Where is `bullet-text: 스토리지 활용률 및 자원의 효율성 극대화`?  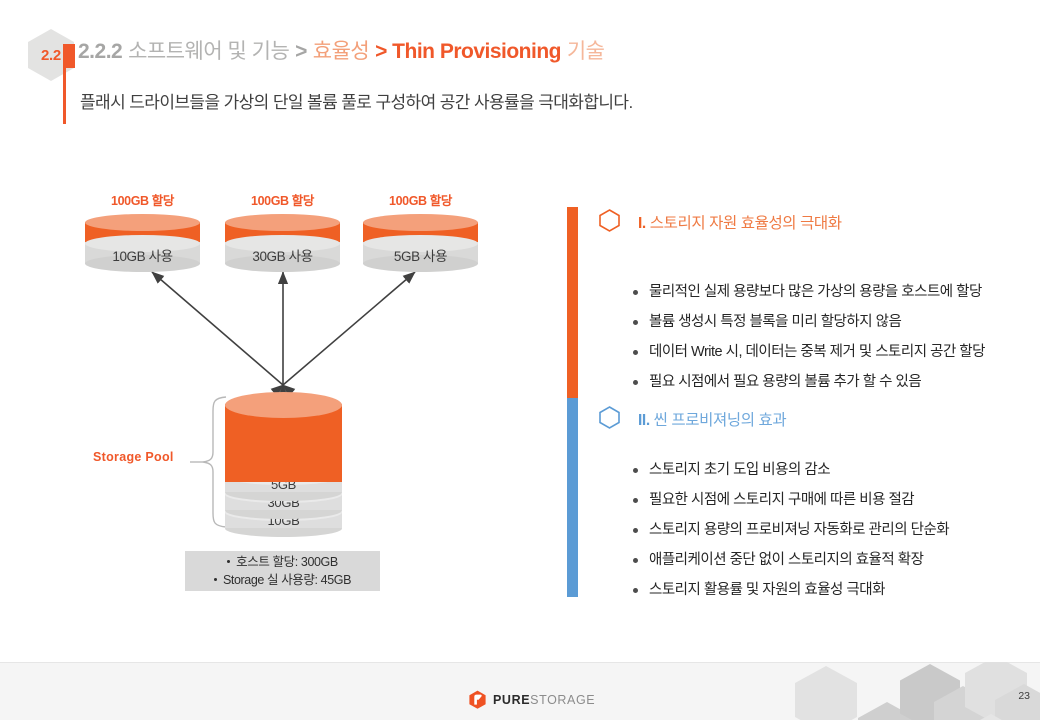 bullet-text: 스토리지 활용률 및 자원의 효율성 극대화 is located at coordinates (767, 590).